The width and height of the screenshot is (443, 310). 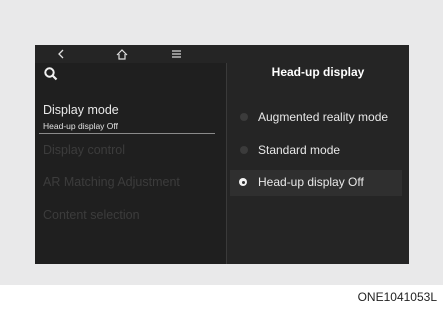 I want to click on magnifier-glyph, so click(x=51, y=74).